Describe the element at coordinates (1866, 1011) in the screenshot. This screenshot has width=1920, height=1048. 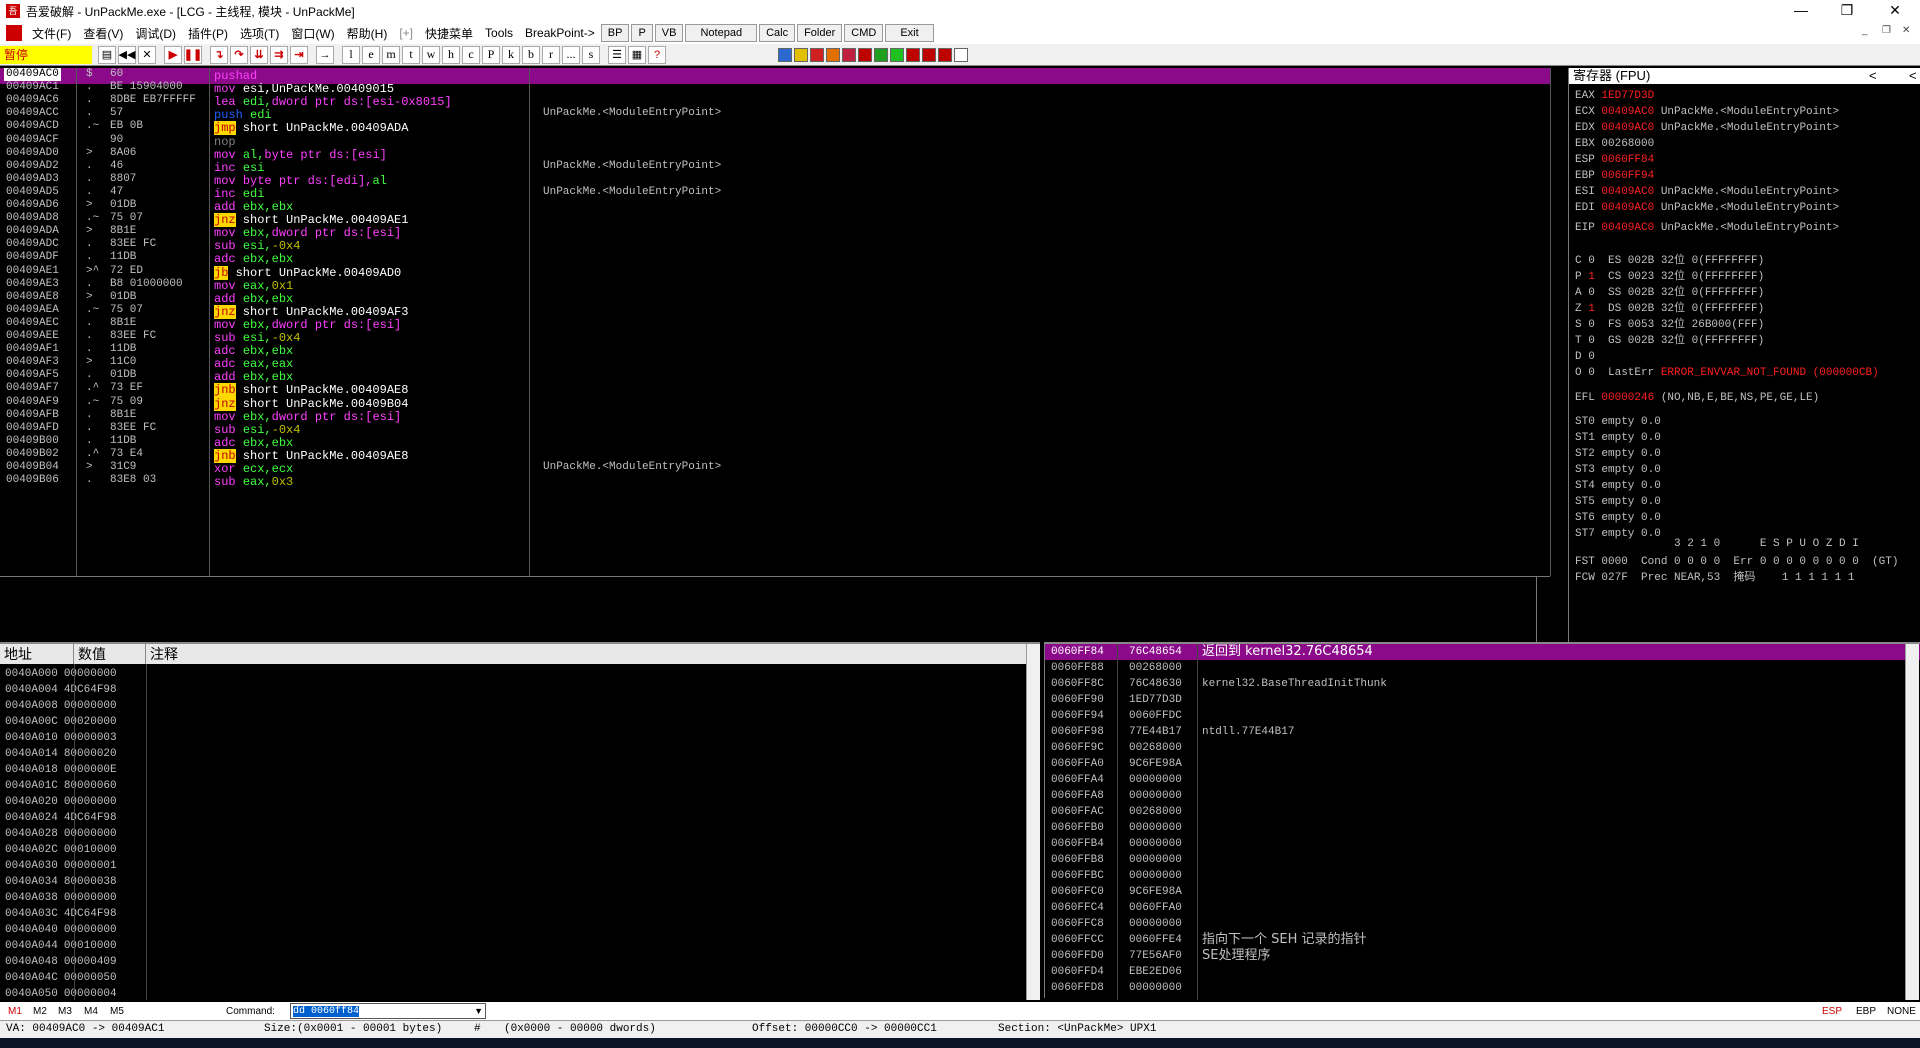
I see `ebp-button: EBP` at that location.